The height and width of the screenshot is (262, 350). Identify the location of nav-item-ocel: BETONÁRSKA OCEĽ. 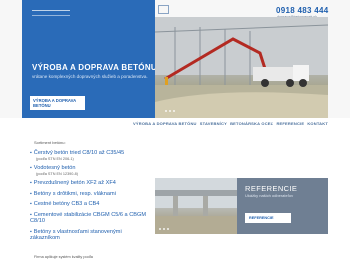
(251, 123).